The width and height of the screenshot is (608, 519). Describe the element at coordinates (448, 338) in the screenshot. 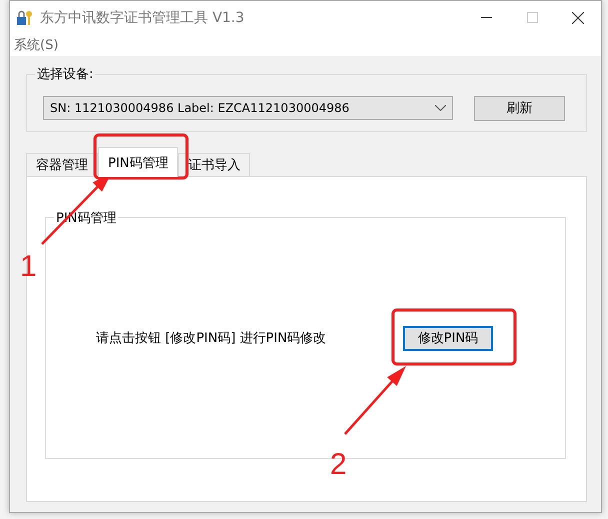

I see `change-pin-button: 修改PIN码` at that location.